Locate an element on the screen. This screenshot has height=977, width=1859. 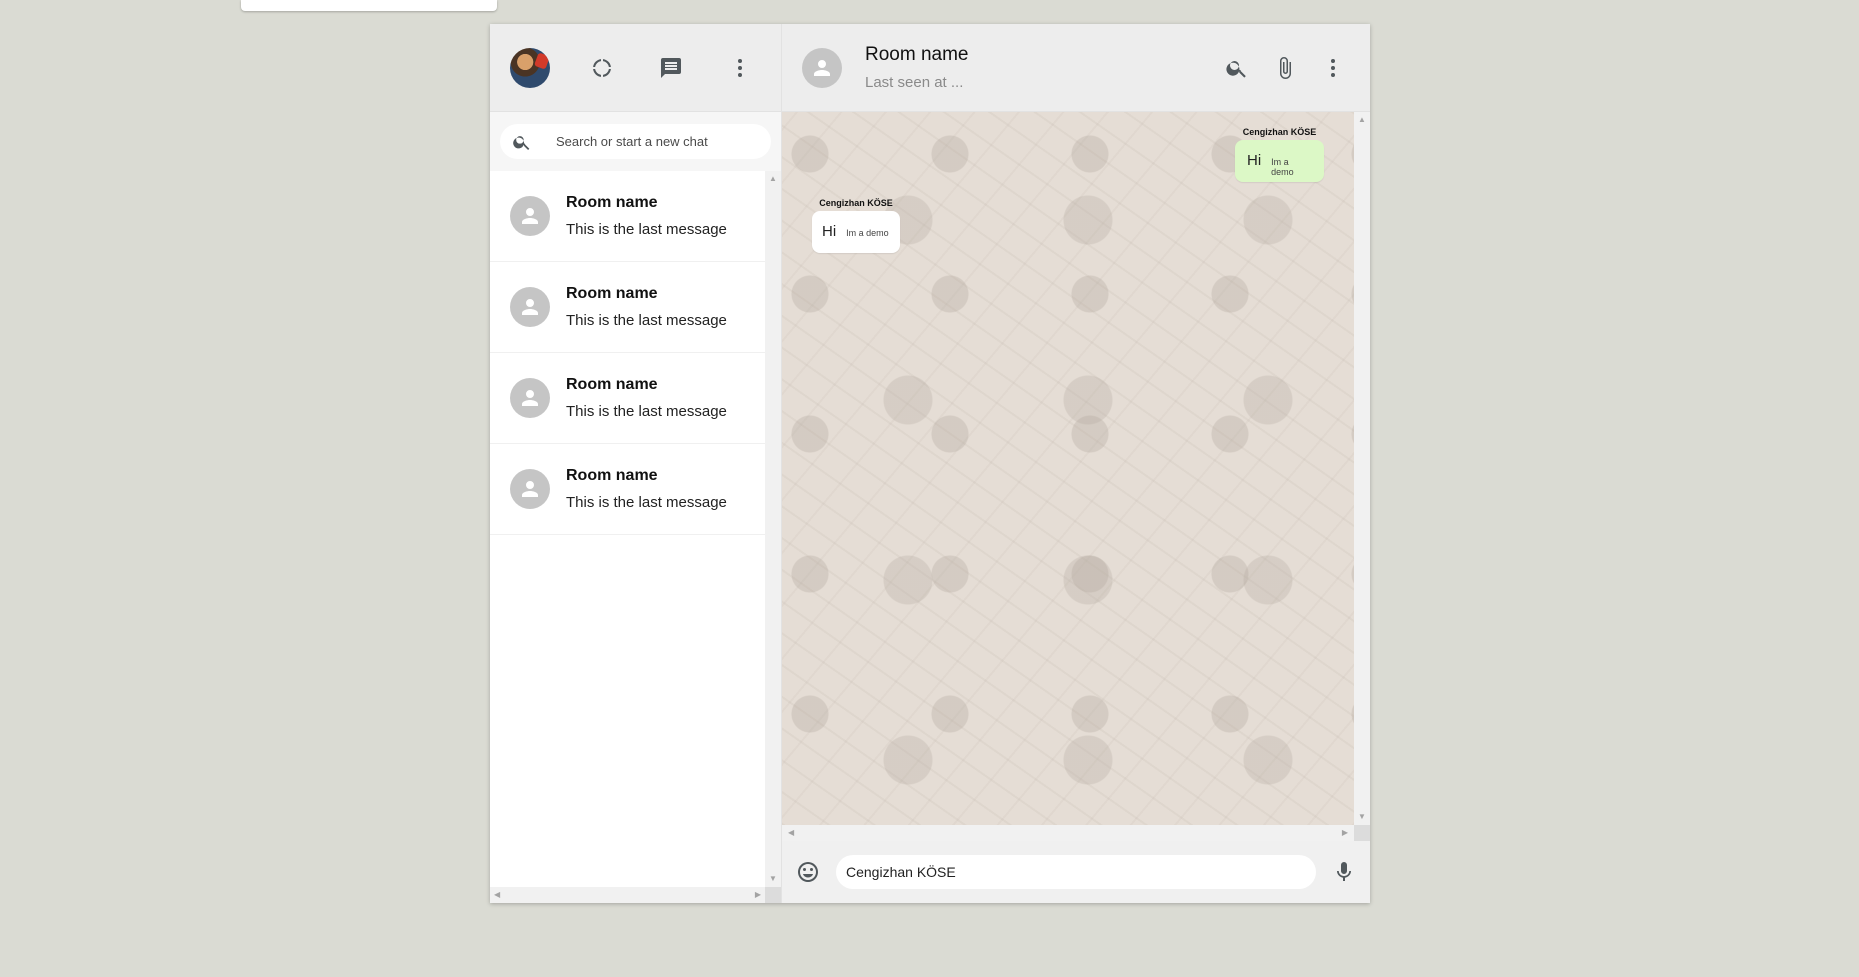
messages-horizontal-scrollbar: ◀ ▶ is located at coordinates (1068, 833).